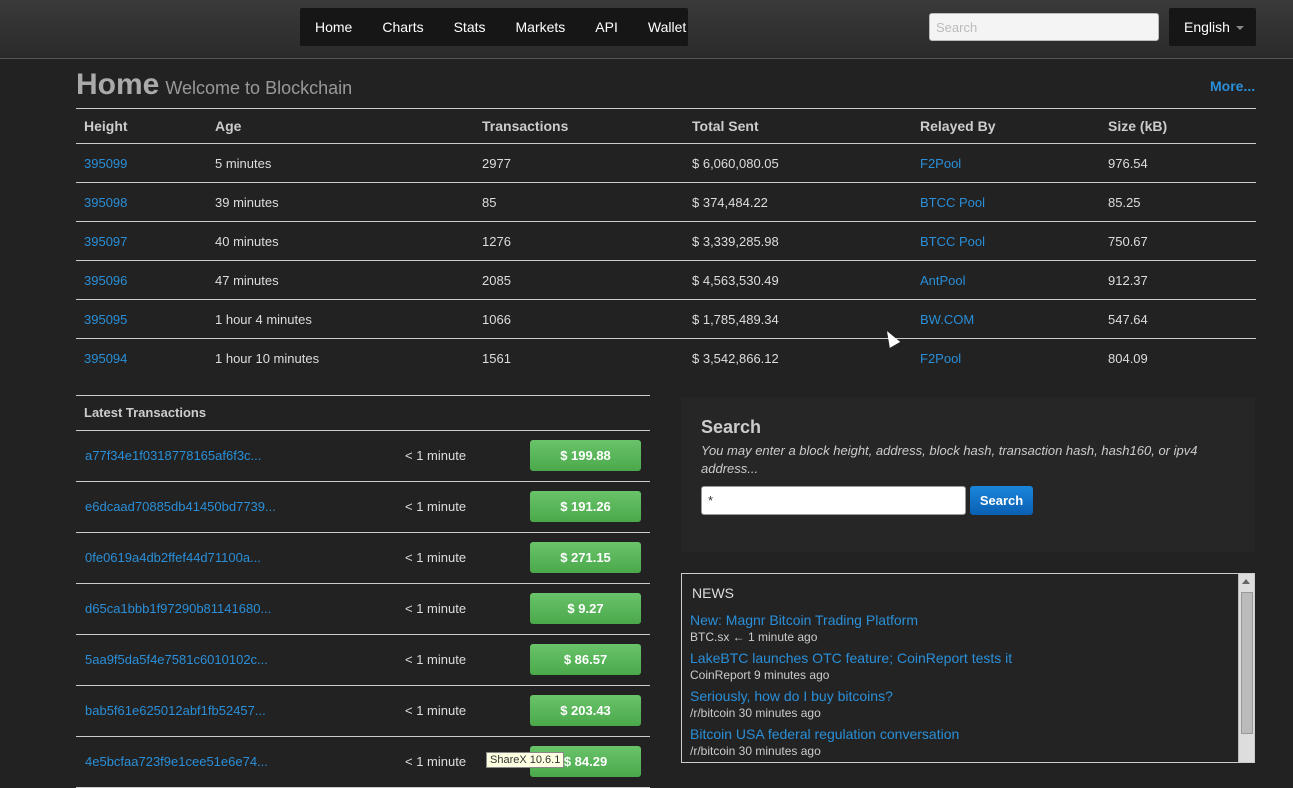 The height and width of the screenshot is (788, 1293). What do you see at coordinates (1207, 27) in the screenshot?
I see `language-label: English` at bounding box center [1207, 27].